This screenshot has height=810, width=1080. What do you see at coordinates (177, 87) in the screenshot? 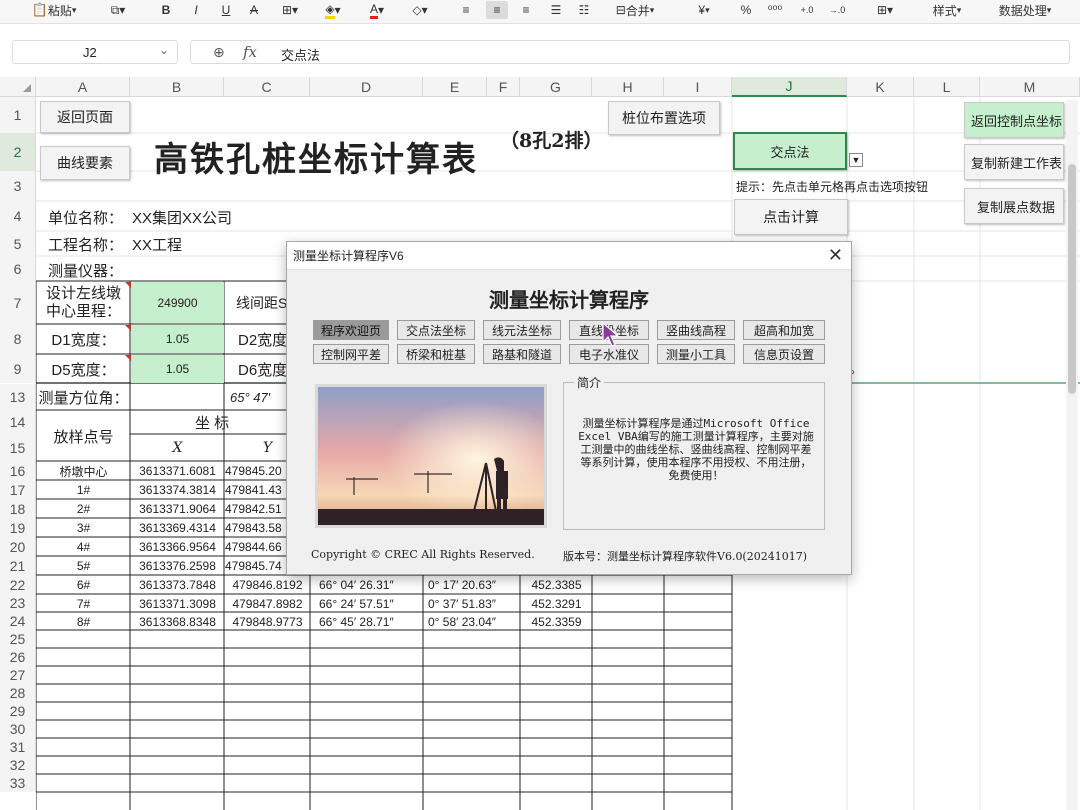
I see `column-header-b: B` at bounding box center [177, 87].